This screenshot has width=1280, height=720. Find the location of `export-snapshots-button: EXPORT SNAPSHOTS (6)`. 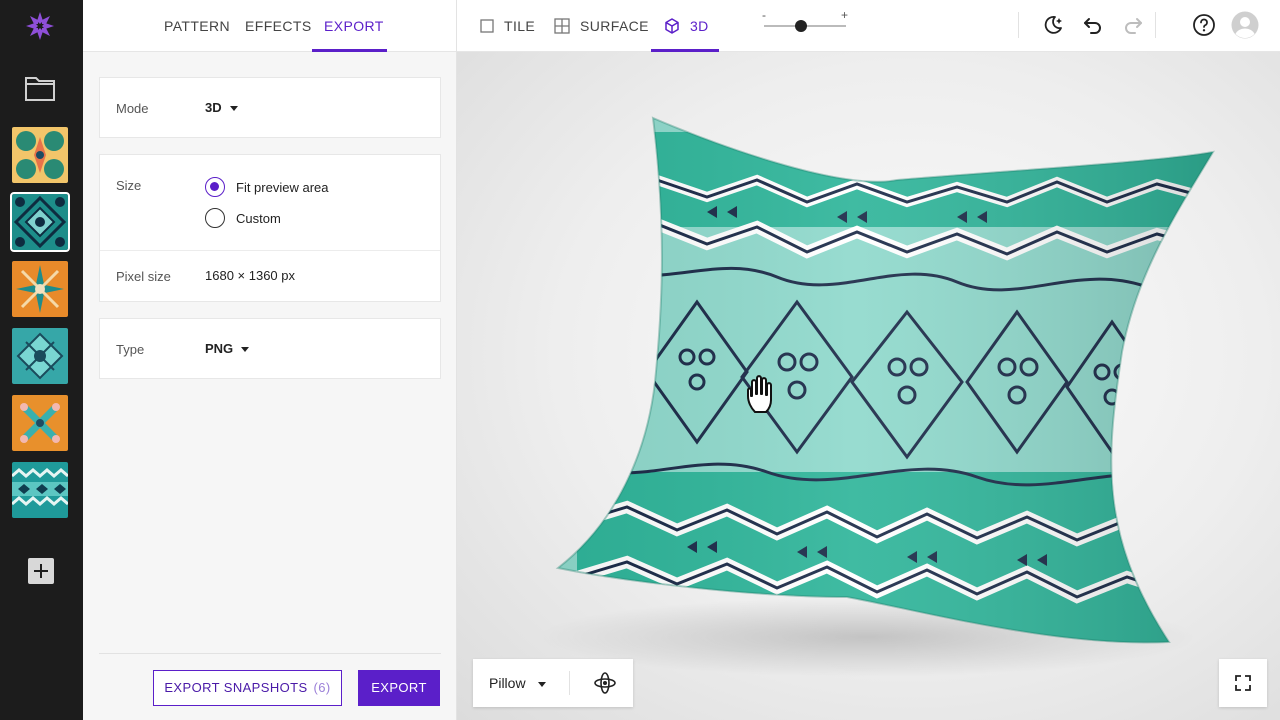

export-snapshots-button: EXPORT SNAPSHOTS (6) is located at coordinates (247, 688).